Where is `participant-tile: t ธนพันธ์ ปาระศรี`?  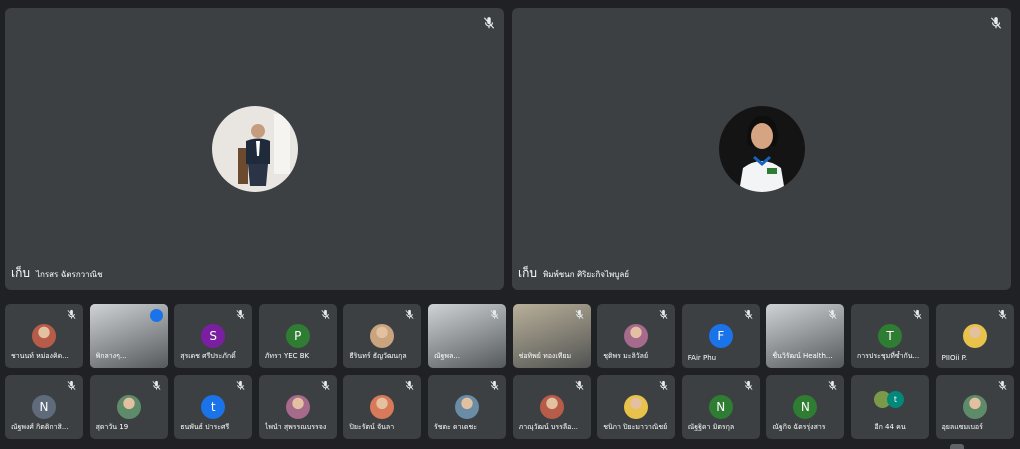
participant-tile: t ธนพันธ์ ปาระศรี is located at coordinates (213, 407).